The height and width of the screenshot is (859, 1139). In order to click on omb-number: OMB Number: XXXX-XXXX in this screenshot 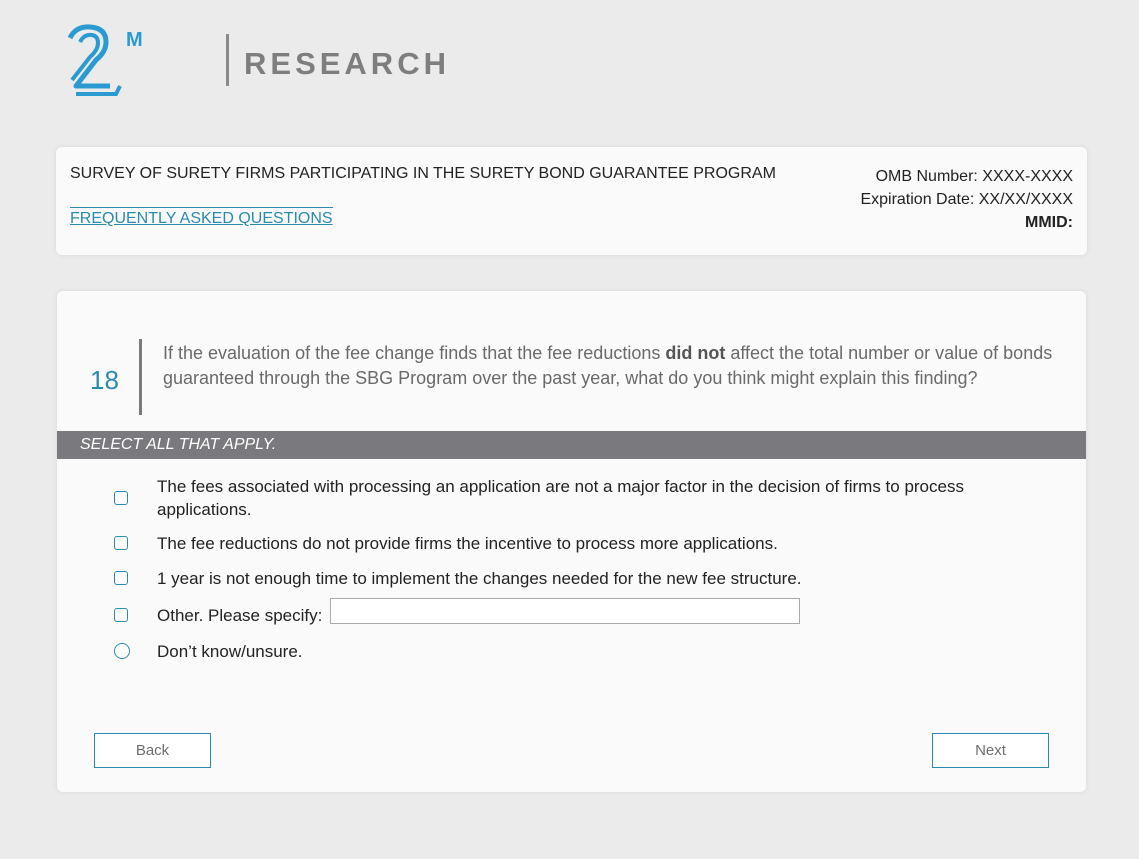, I will do `click(974, 176)`.